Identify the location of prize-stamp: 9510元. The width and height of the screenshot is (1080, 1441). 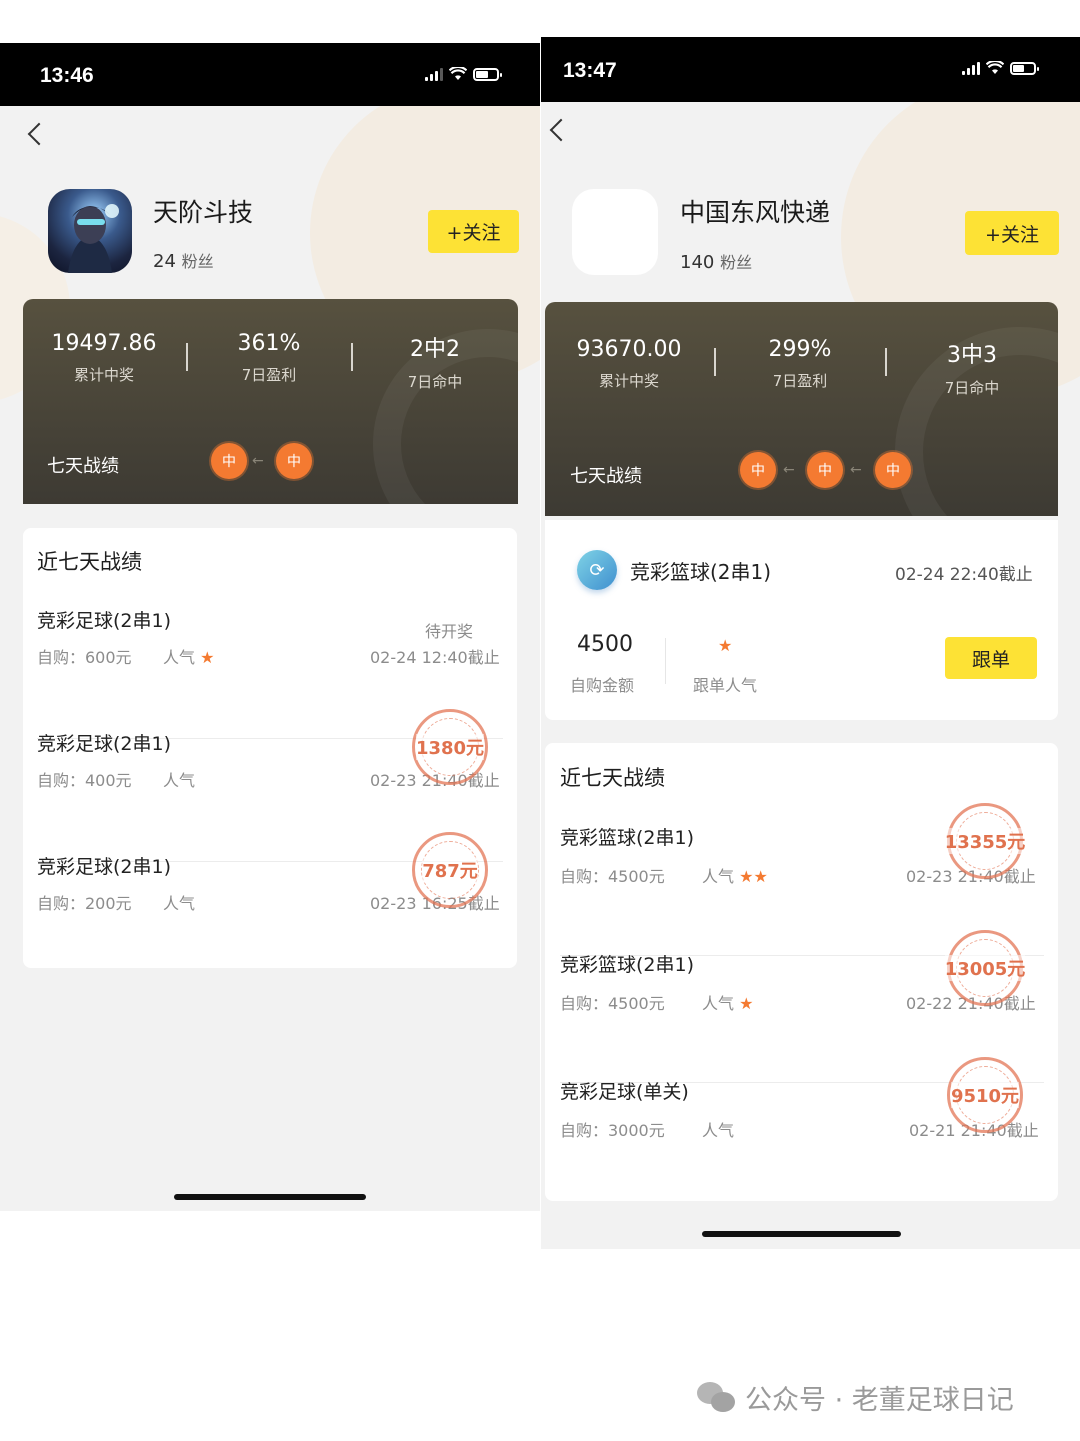
(985, 1095).